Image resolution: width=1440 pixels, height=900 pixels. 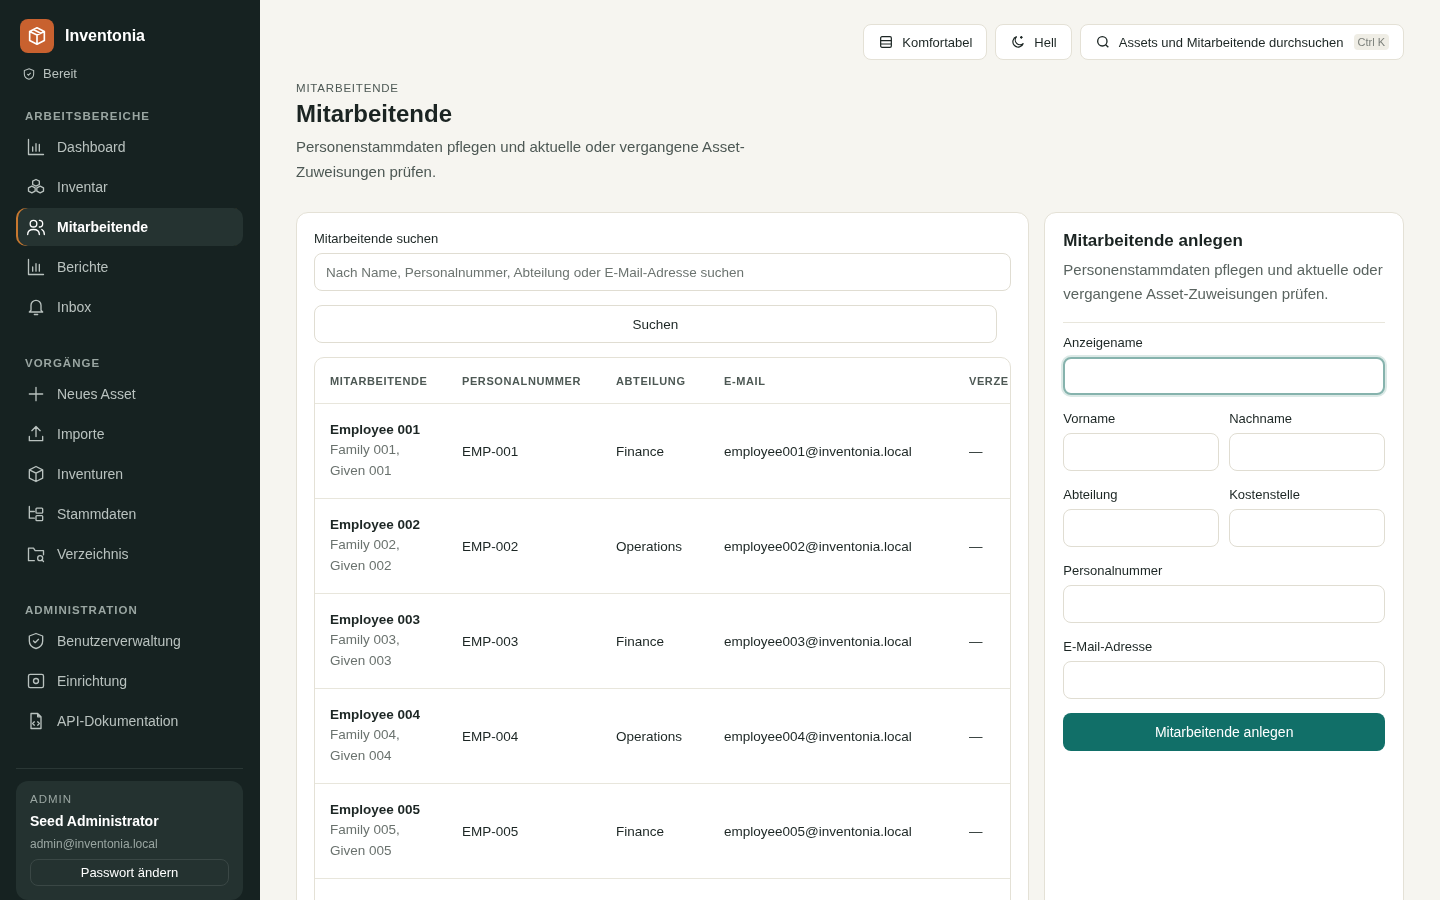 What do you see at coordinates (818, 451) in the screenshot?
I see `table-cell-text: employee001@inventonia.local` at bounding box center [818, 451].